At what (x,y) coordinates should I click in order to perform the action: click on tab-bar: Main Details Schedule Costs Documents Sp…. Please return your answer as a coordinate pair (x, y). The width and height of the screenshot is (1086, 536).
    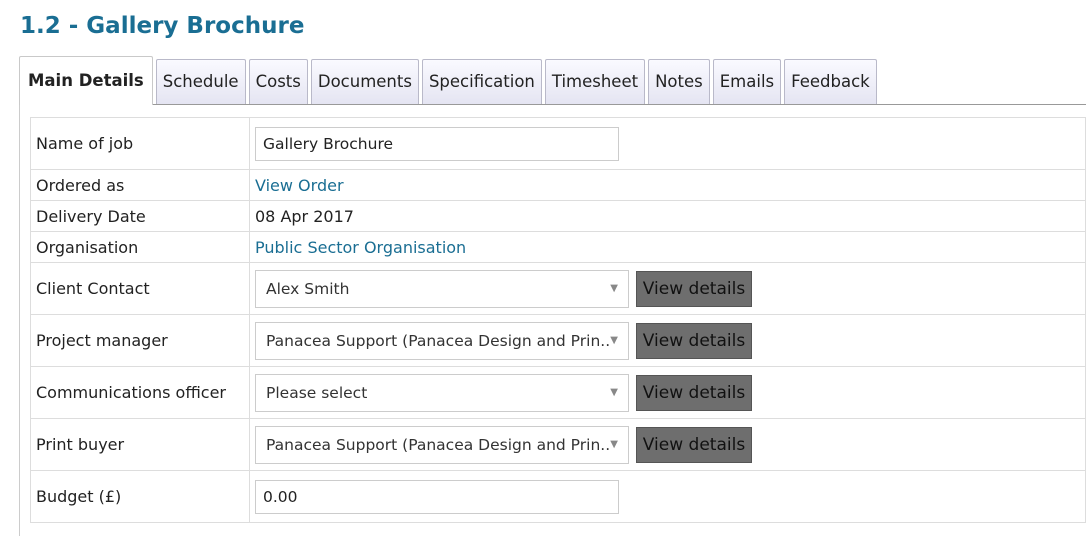
    Looking at the image, I should click on (449, 80).